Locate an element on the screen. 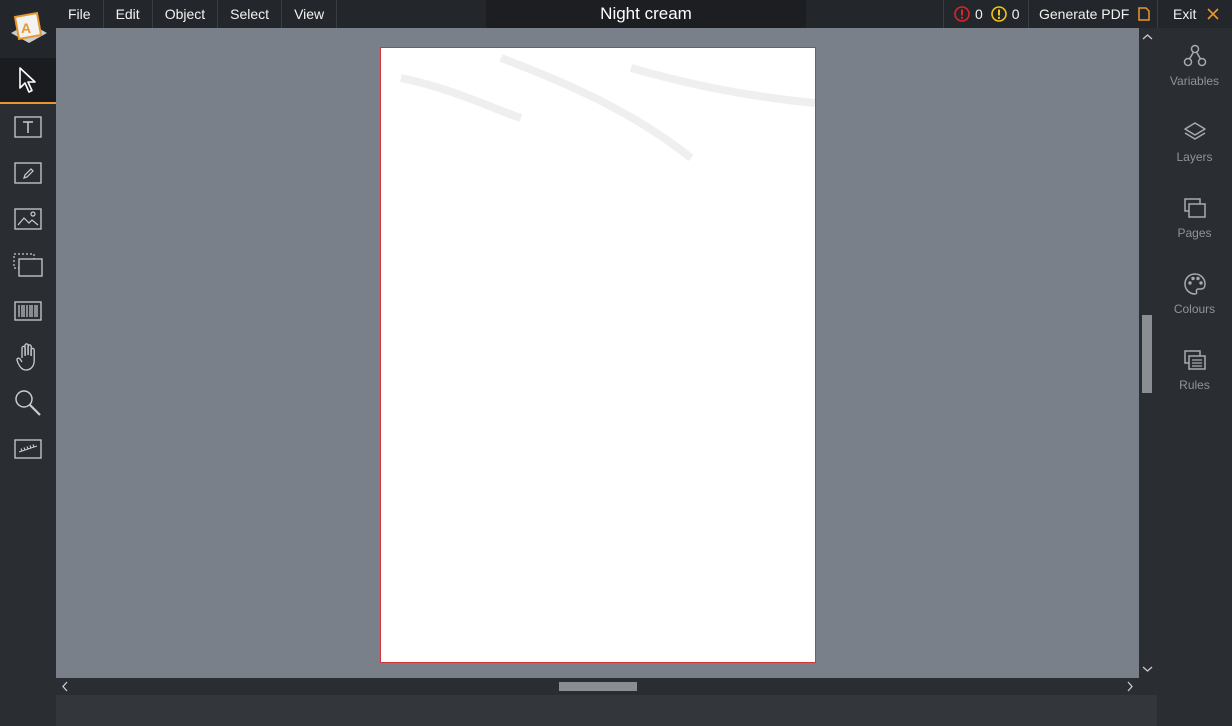 This screenshot has height=726, width=1232. scroll-left-icon is located at coordinates (65, 686).